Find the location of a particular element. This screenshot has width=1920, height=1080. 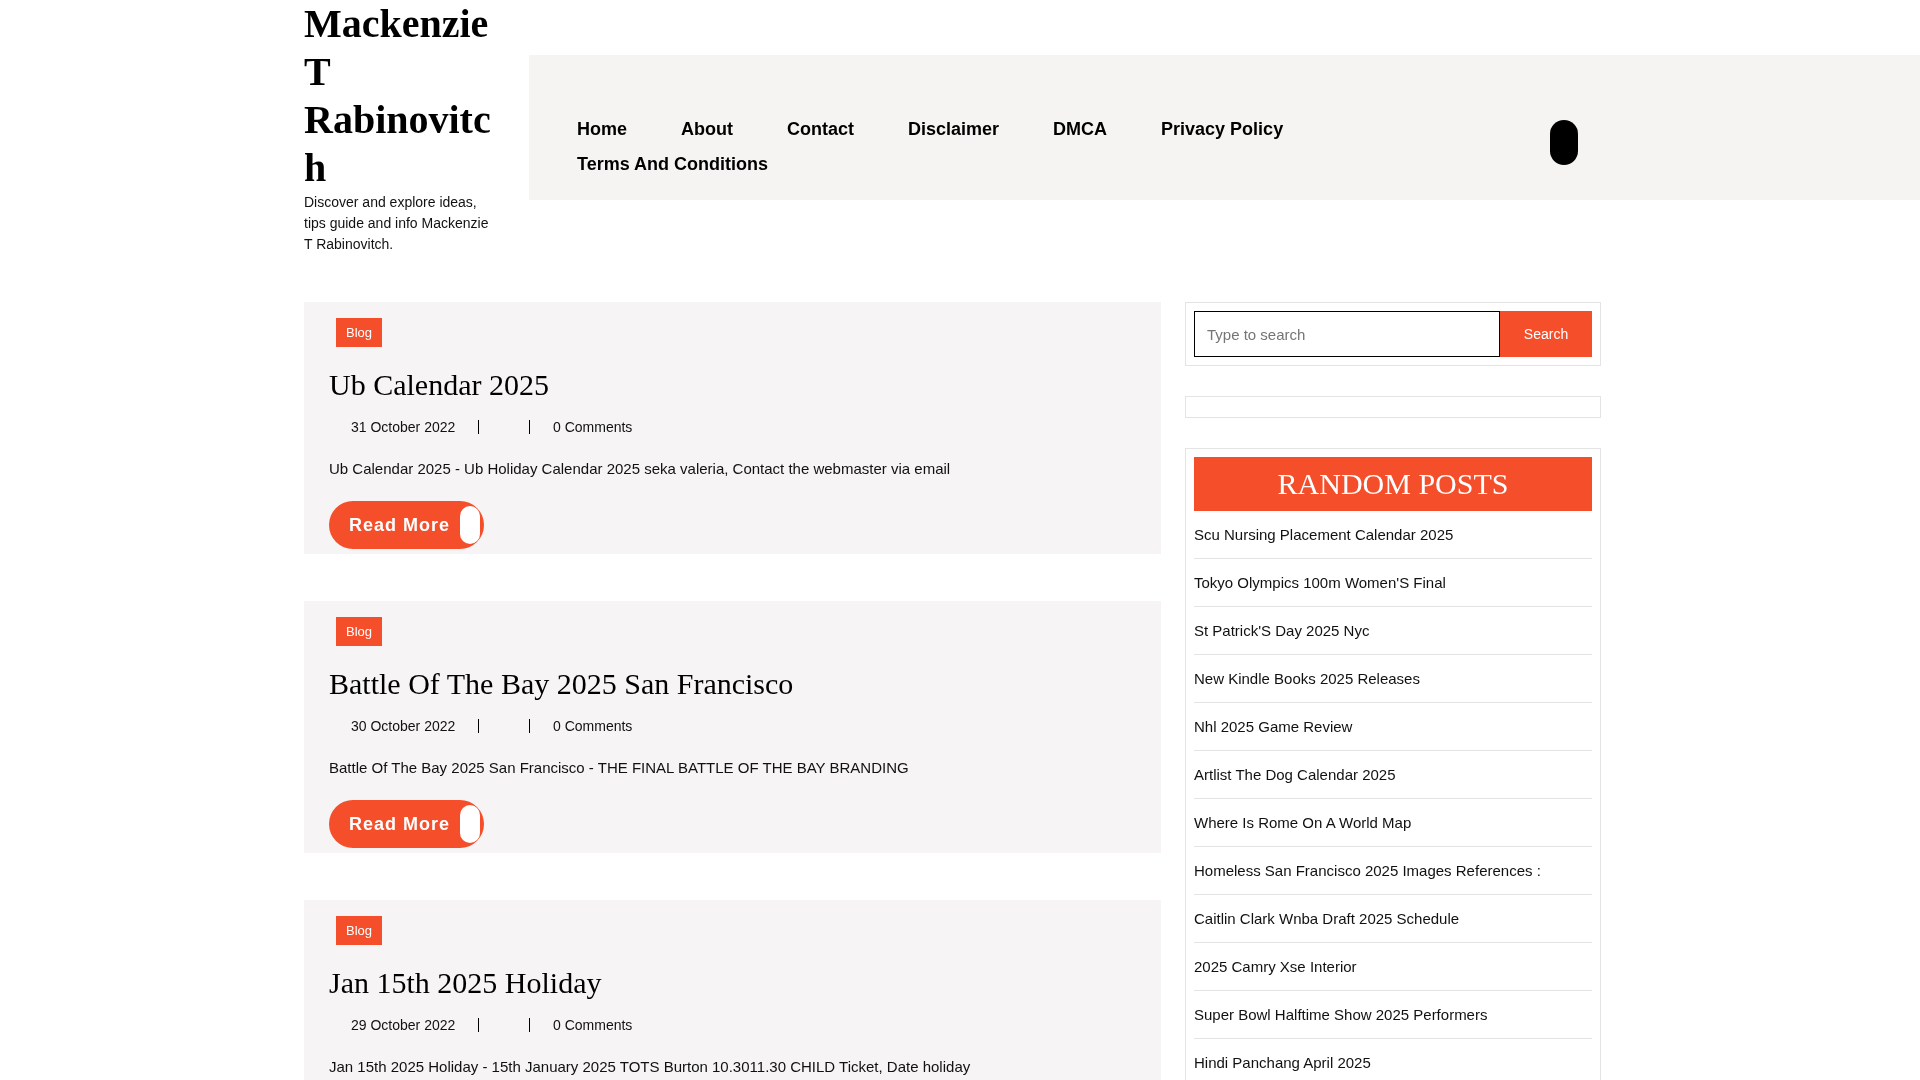

search-button: Search is located at coordinates (1546, 334).